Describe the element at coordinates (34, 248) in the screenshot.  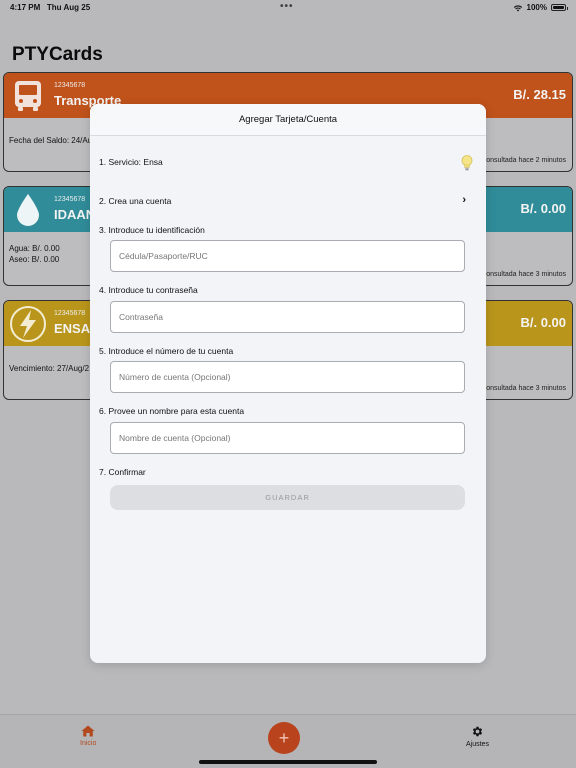
I see `card-detail: Agua: B/. 0.00` at that location.